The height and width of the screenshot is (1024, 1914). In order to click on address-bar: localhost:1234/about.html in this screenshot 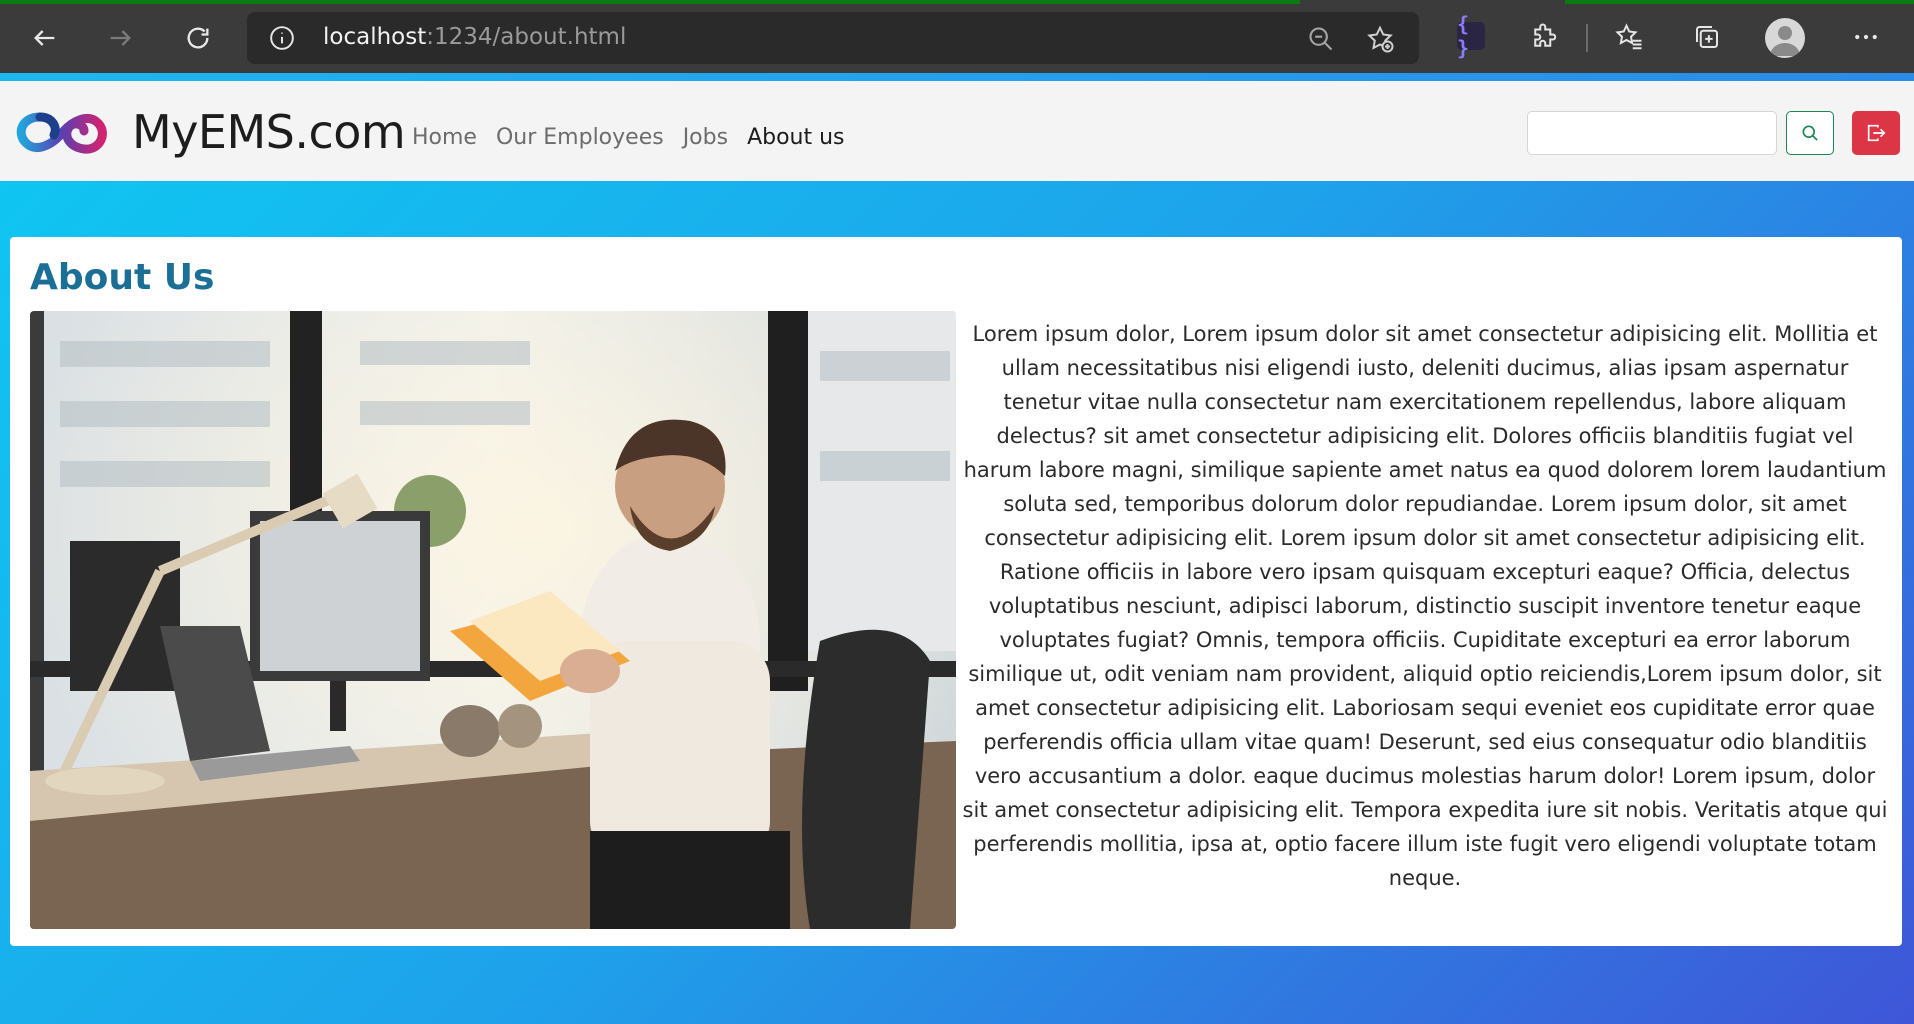, I will do `click(833, 38)`.